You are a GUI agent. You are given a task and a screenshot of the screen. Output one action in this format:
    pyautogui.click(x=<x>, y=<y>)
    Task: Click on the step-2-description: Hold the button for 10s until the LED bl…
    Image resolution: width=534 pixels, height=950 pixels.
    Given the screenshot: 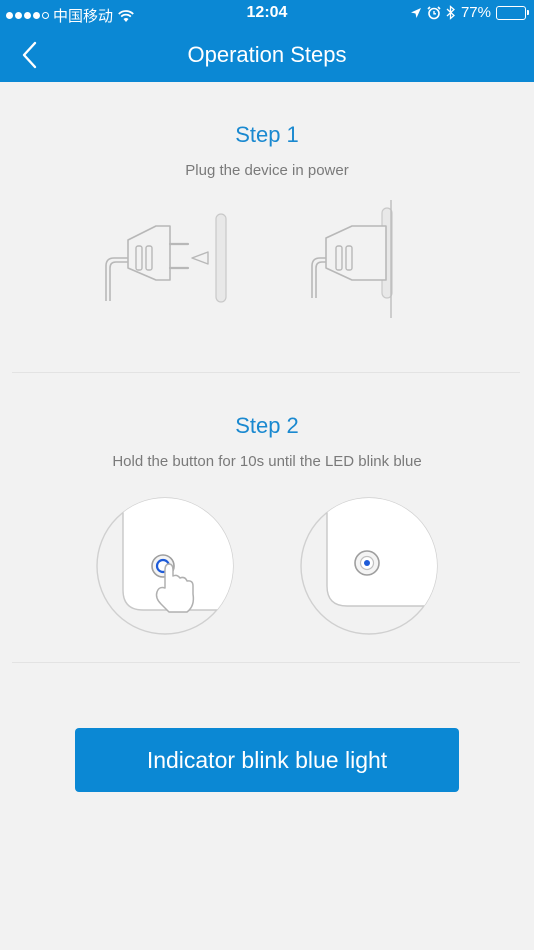 What is the action you would take?
    pyautogui.click(x=267, y=461)
    